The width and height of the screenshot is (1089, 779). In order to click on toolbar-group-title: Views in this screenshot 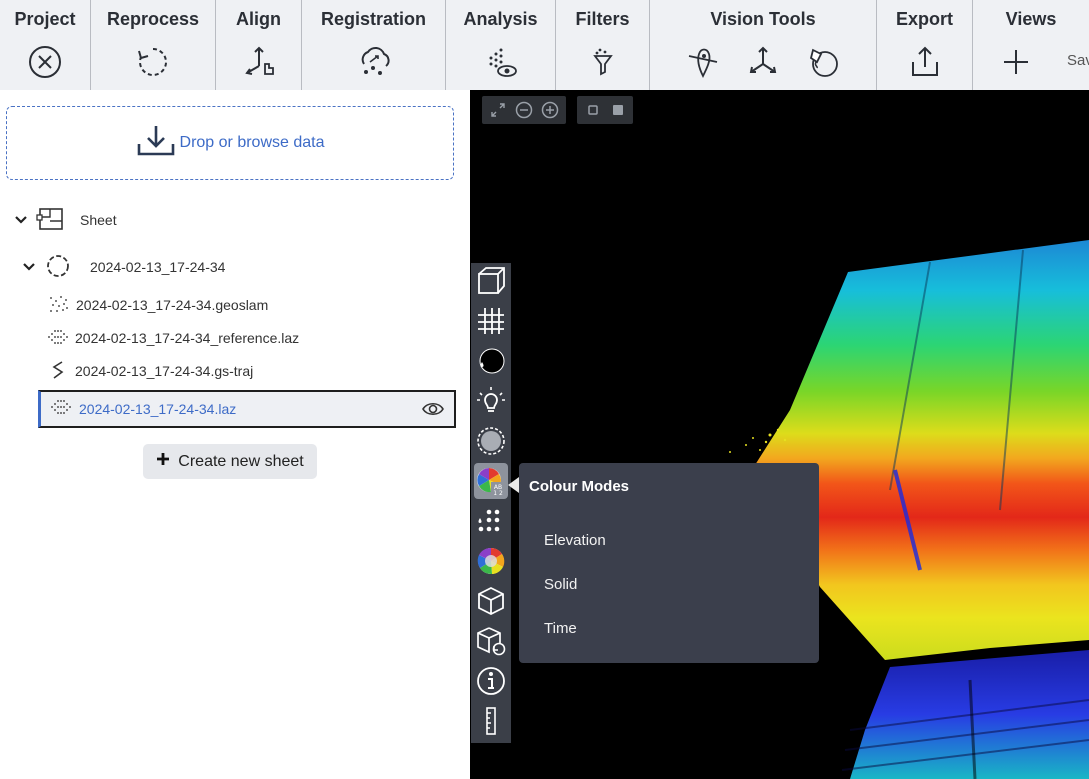, I will do `click(1031, 19)`.